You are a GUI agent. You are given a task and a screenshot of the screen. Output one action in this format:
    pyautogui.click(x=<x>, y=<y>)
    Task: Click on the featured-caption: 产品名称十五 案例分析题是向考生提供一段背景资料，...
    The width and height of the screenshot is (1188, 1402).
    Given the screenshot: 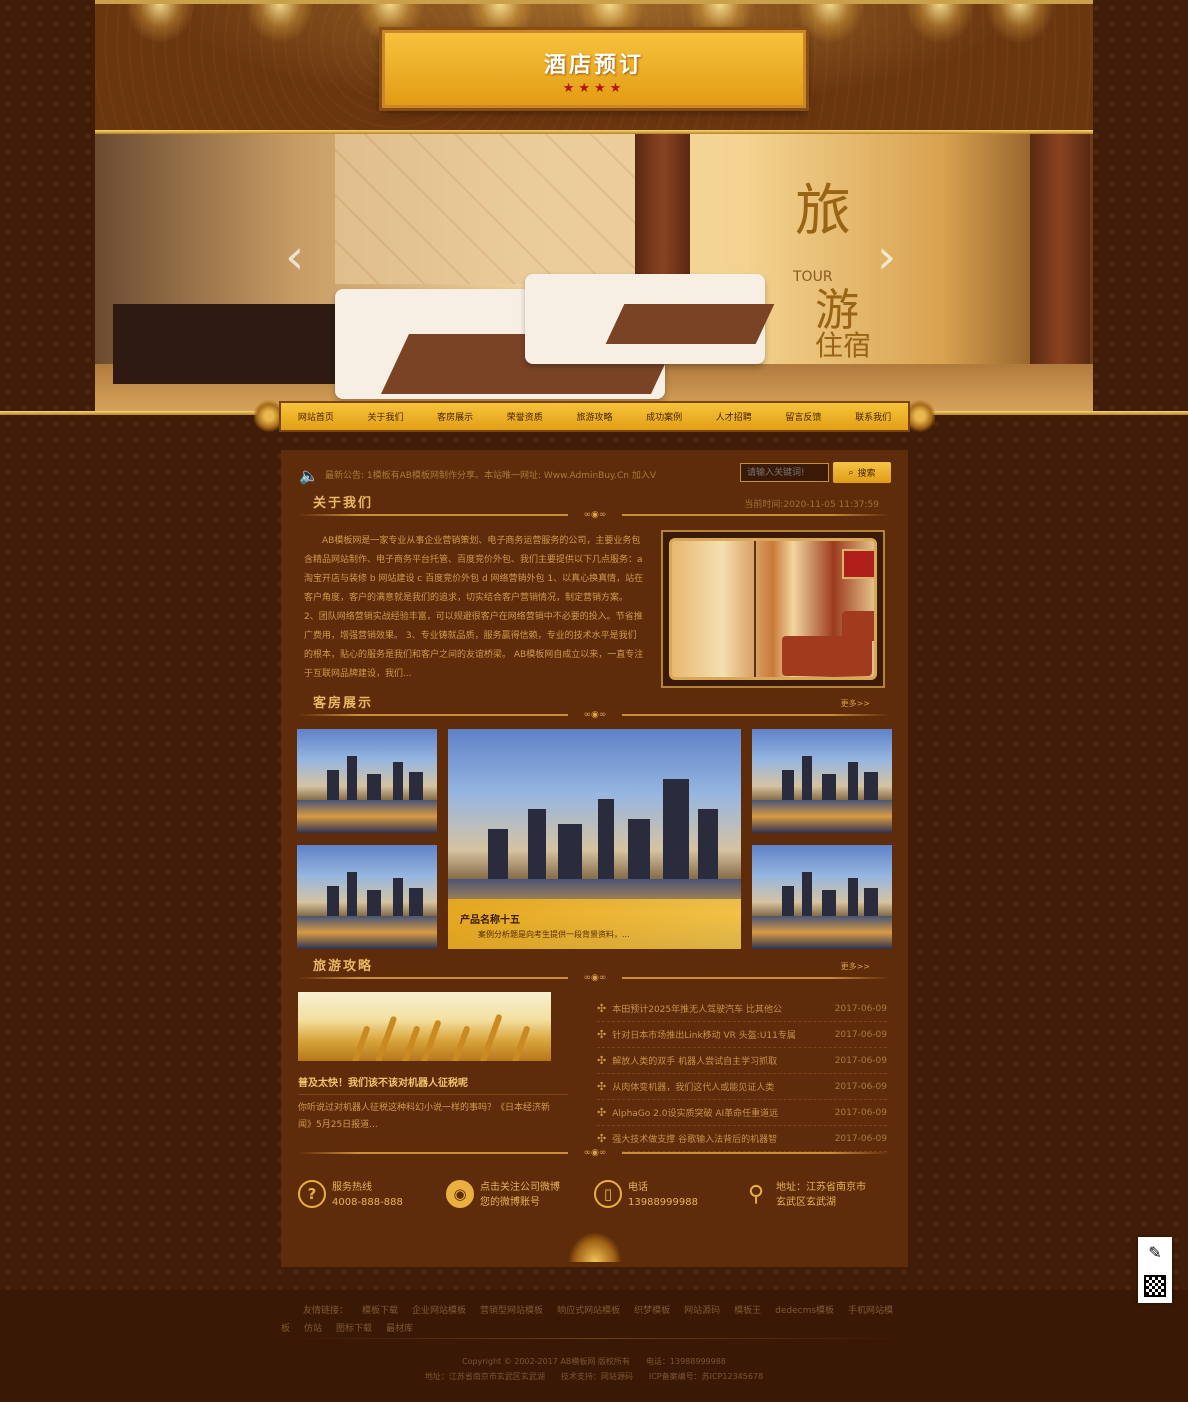 What is the action you would take?
    pyautogui.click(x=594, y=924)
    